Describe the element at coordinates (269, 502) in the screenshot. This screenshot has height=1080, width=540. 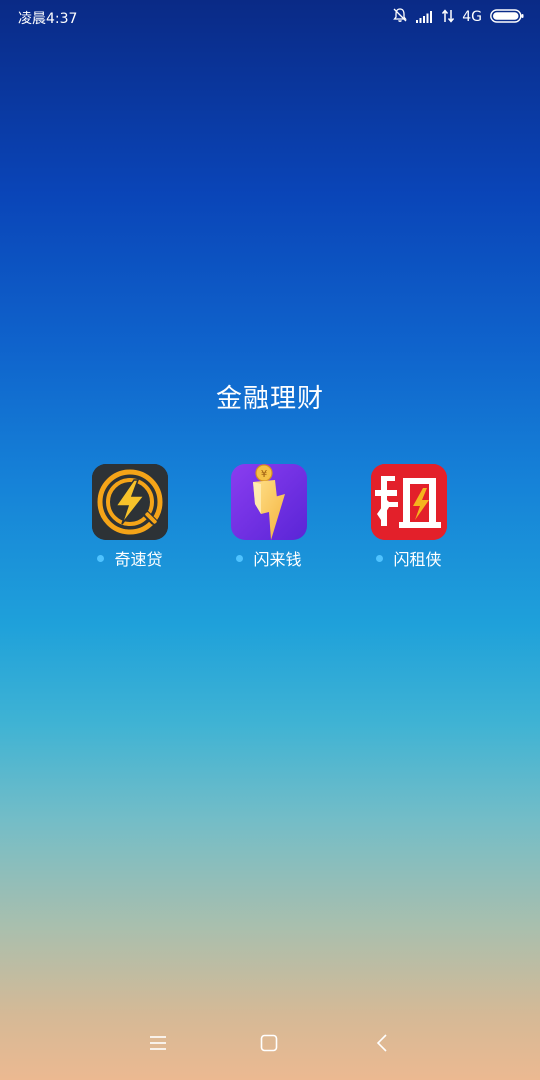
I see `shanlaiqian-app-icon: ¥` at that location.